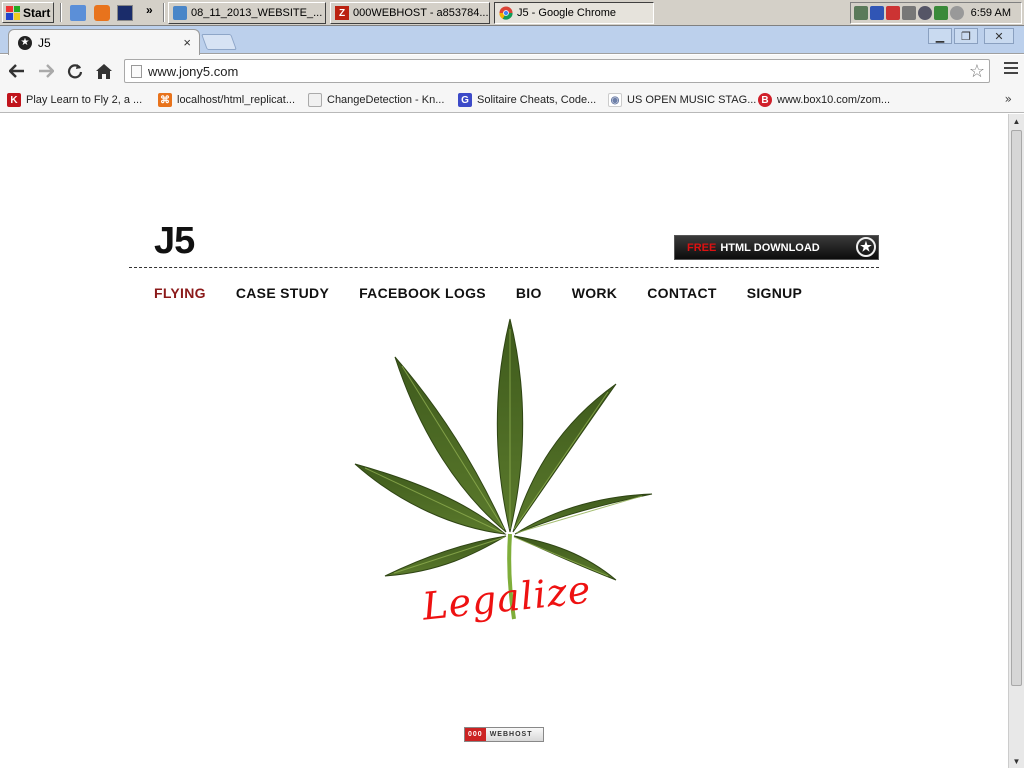  I want to click on page-scrollbar: ▲ ▼, so click(1016, 441).